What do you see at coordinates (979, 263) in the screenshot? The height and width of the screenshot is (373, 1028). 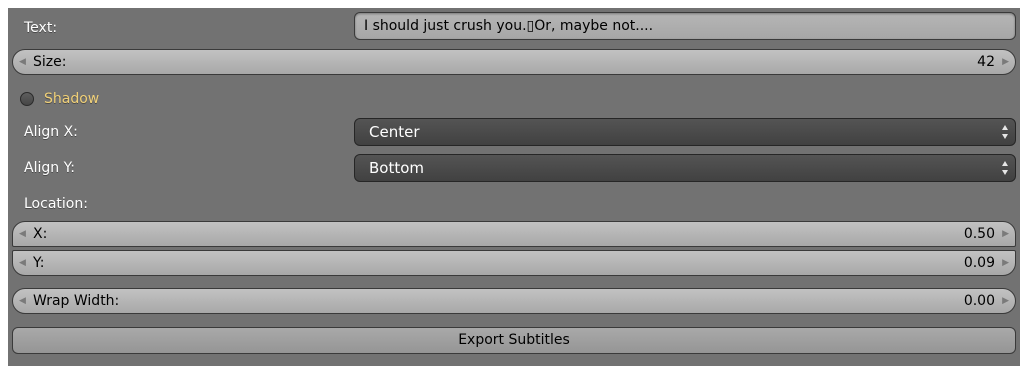 I see `location-y-value: 0.09` at bounding box center [979, 263].